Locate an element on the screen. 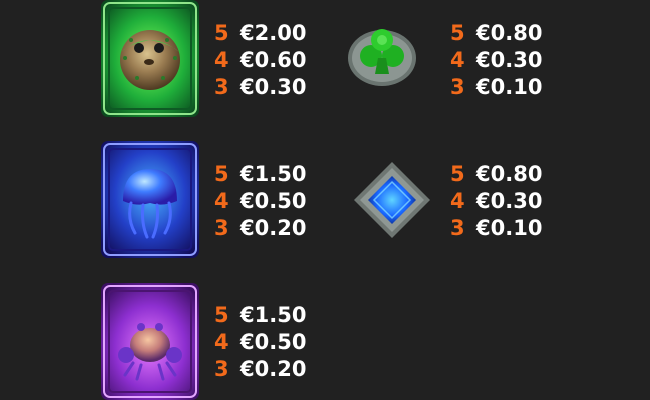 The width and height of the screenshot is (650, 400). jellyfish-icon is located at coordinates (150, 199).